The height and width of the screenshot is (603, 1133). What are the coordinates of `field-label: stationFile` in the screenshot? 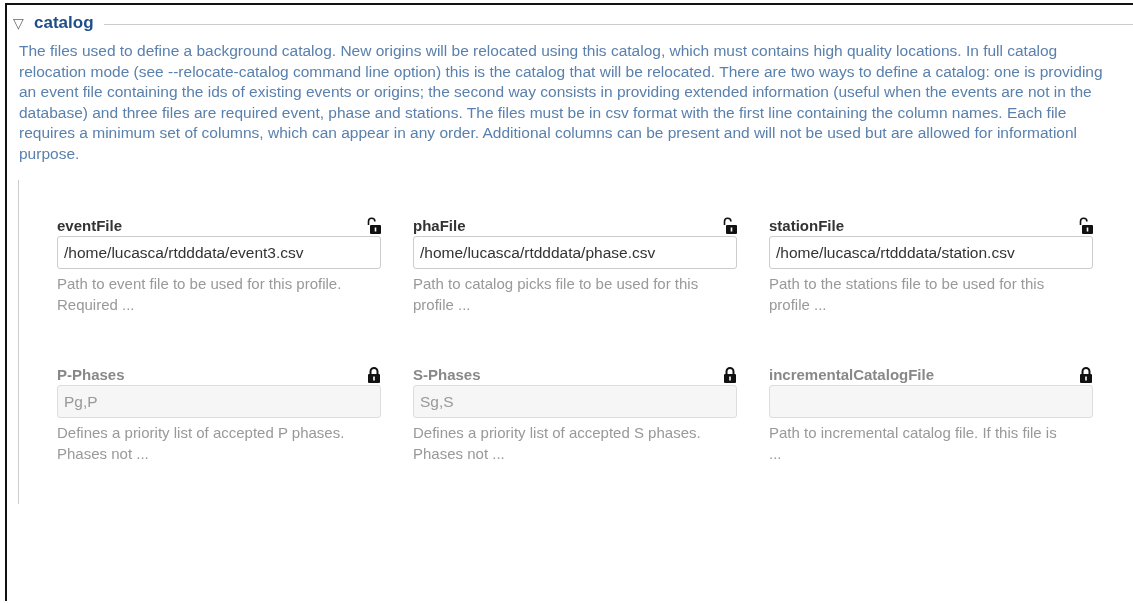 It's located at (806, 225).